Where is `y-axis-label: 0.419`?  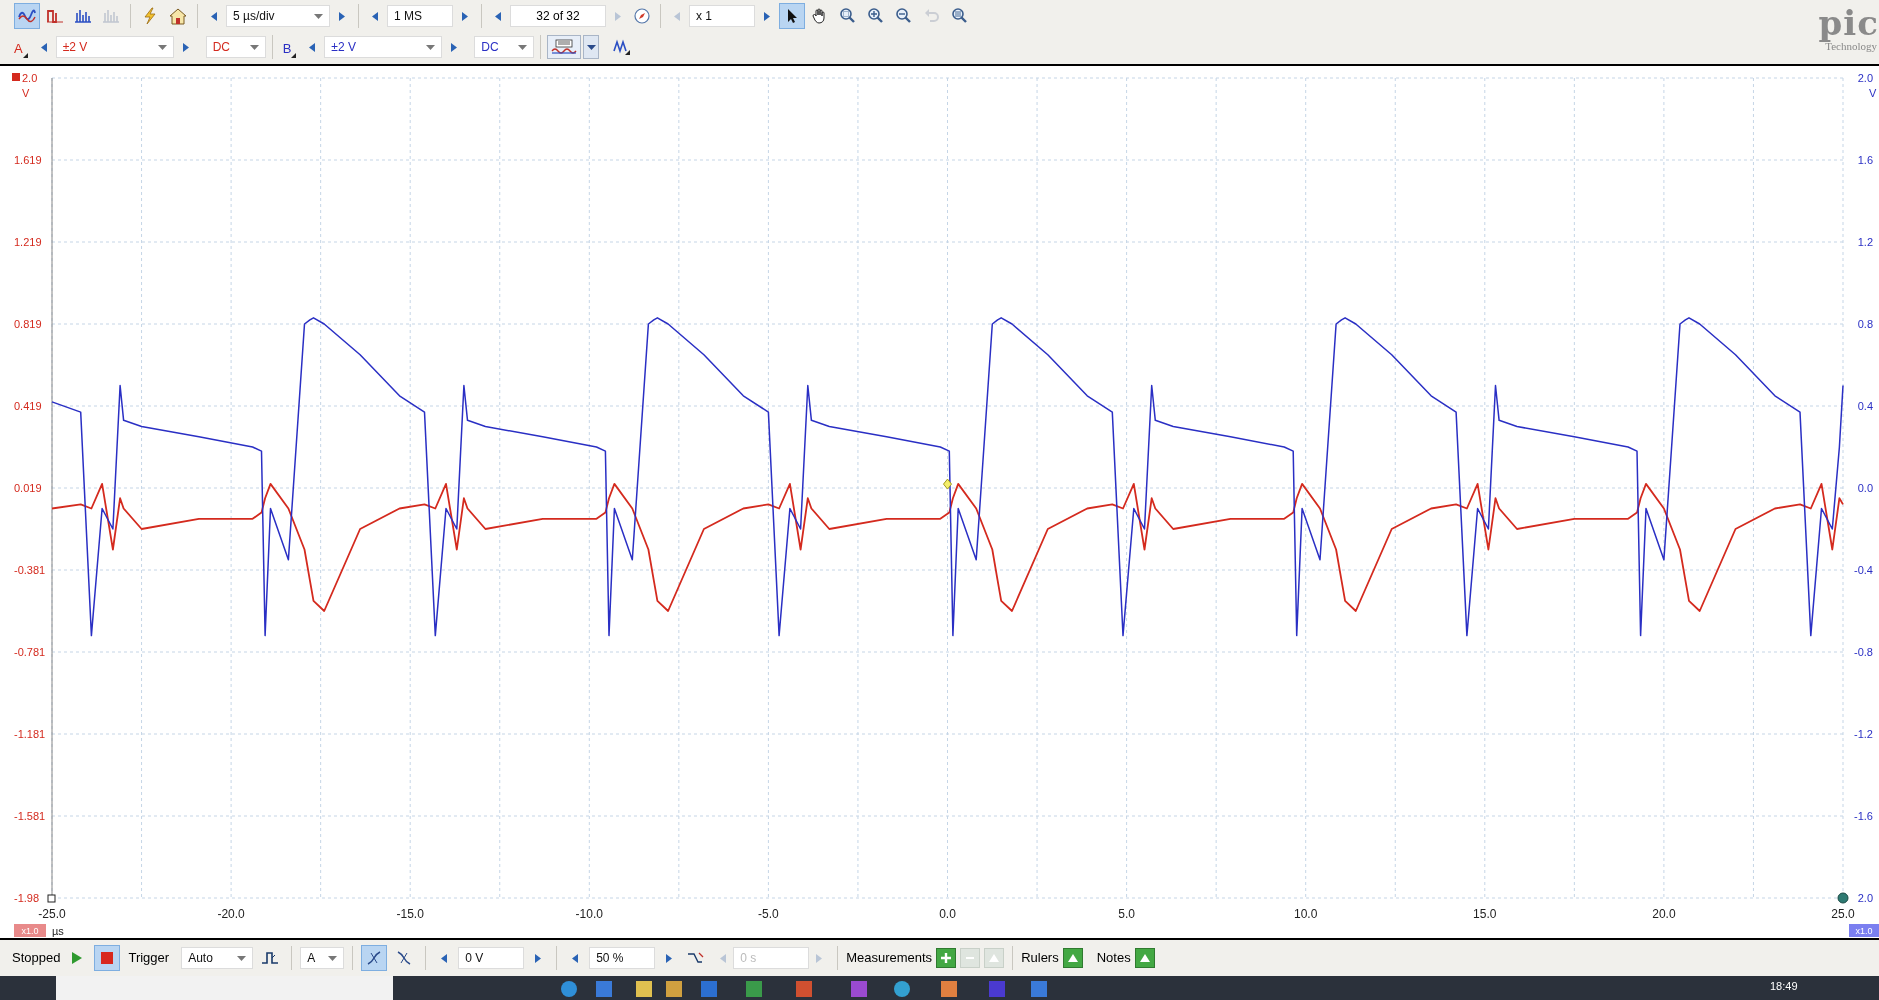 y-axis-label: 0.419 is located at coordinates (28, 406).